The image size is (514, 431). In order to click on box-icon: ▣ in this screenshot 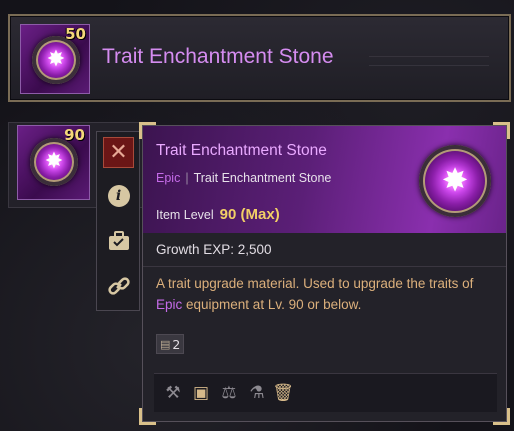, I will do `click(201, 393)`.